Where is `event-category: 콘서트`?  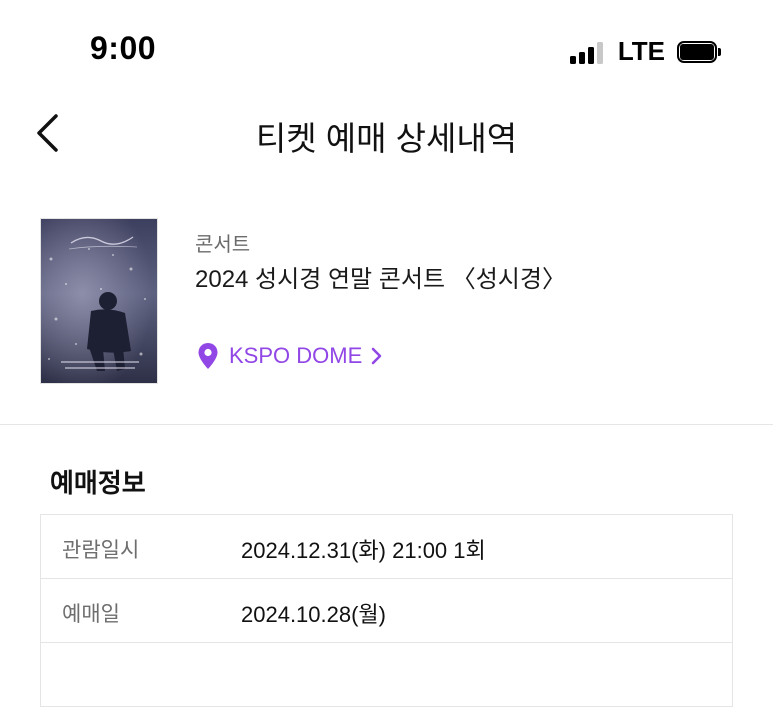 event-category: 콘서트 is located at coordinates (223, 245).